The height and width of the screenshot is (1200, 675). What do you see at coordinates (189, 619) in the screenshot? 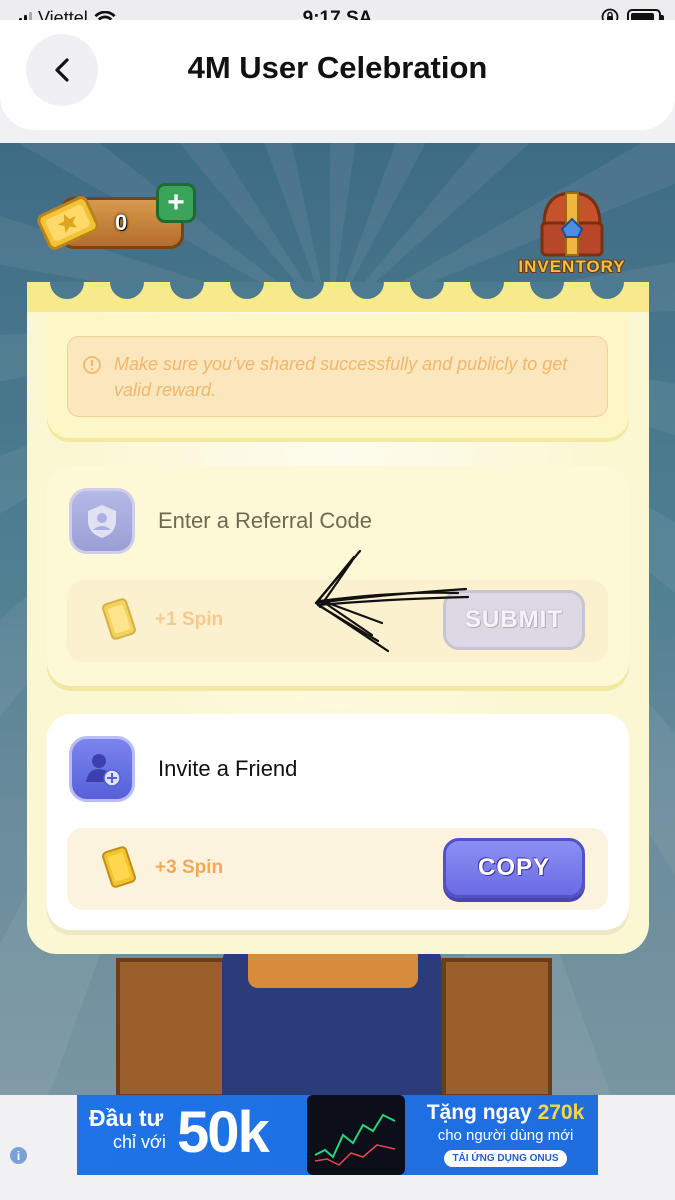
I see `referral-reward-text: +1 Spin` at bounding box center [189, 619].